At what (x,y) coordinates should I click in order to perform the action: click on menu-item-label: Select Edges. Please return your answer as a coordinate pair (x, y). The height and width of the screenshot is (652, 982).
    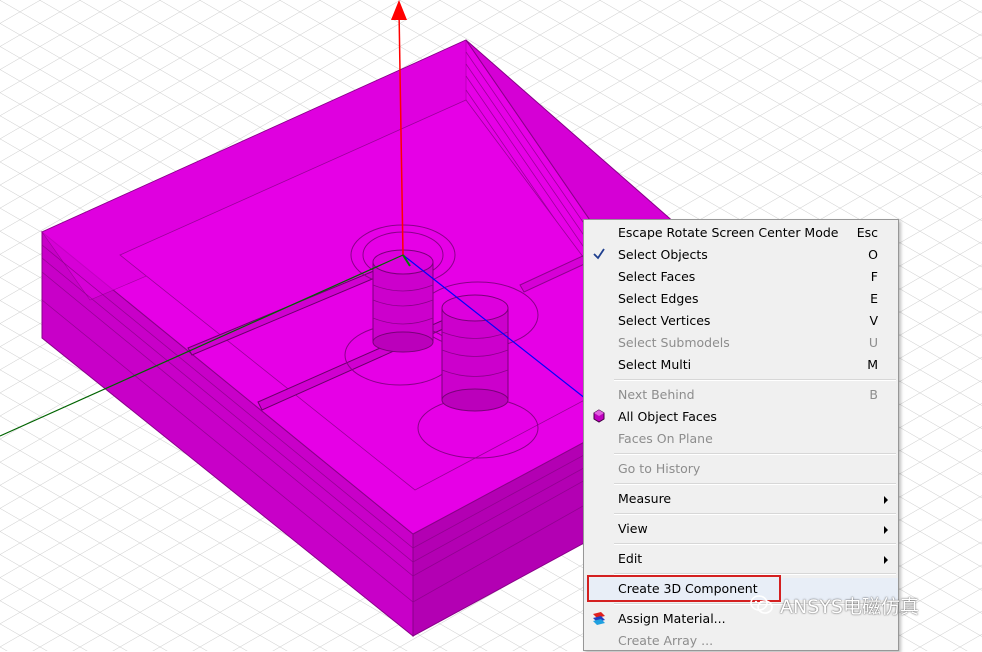
    Looking at the image, I should click on (658, 298).